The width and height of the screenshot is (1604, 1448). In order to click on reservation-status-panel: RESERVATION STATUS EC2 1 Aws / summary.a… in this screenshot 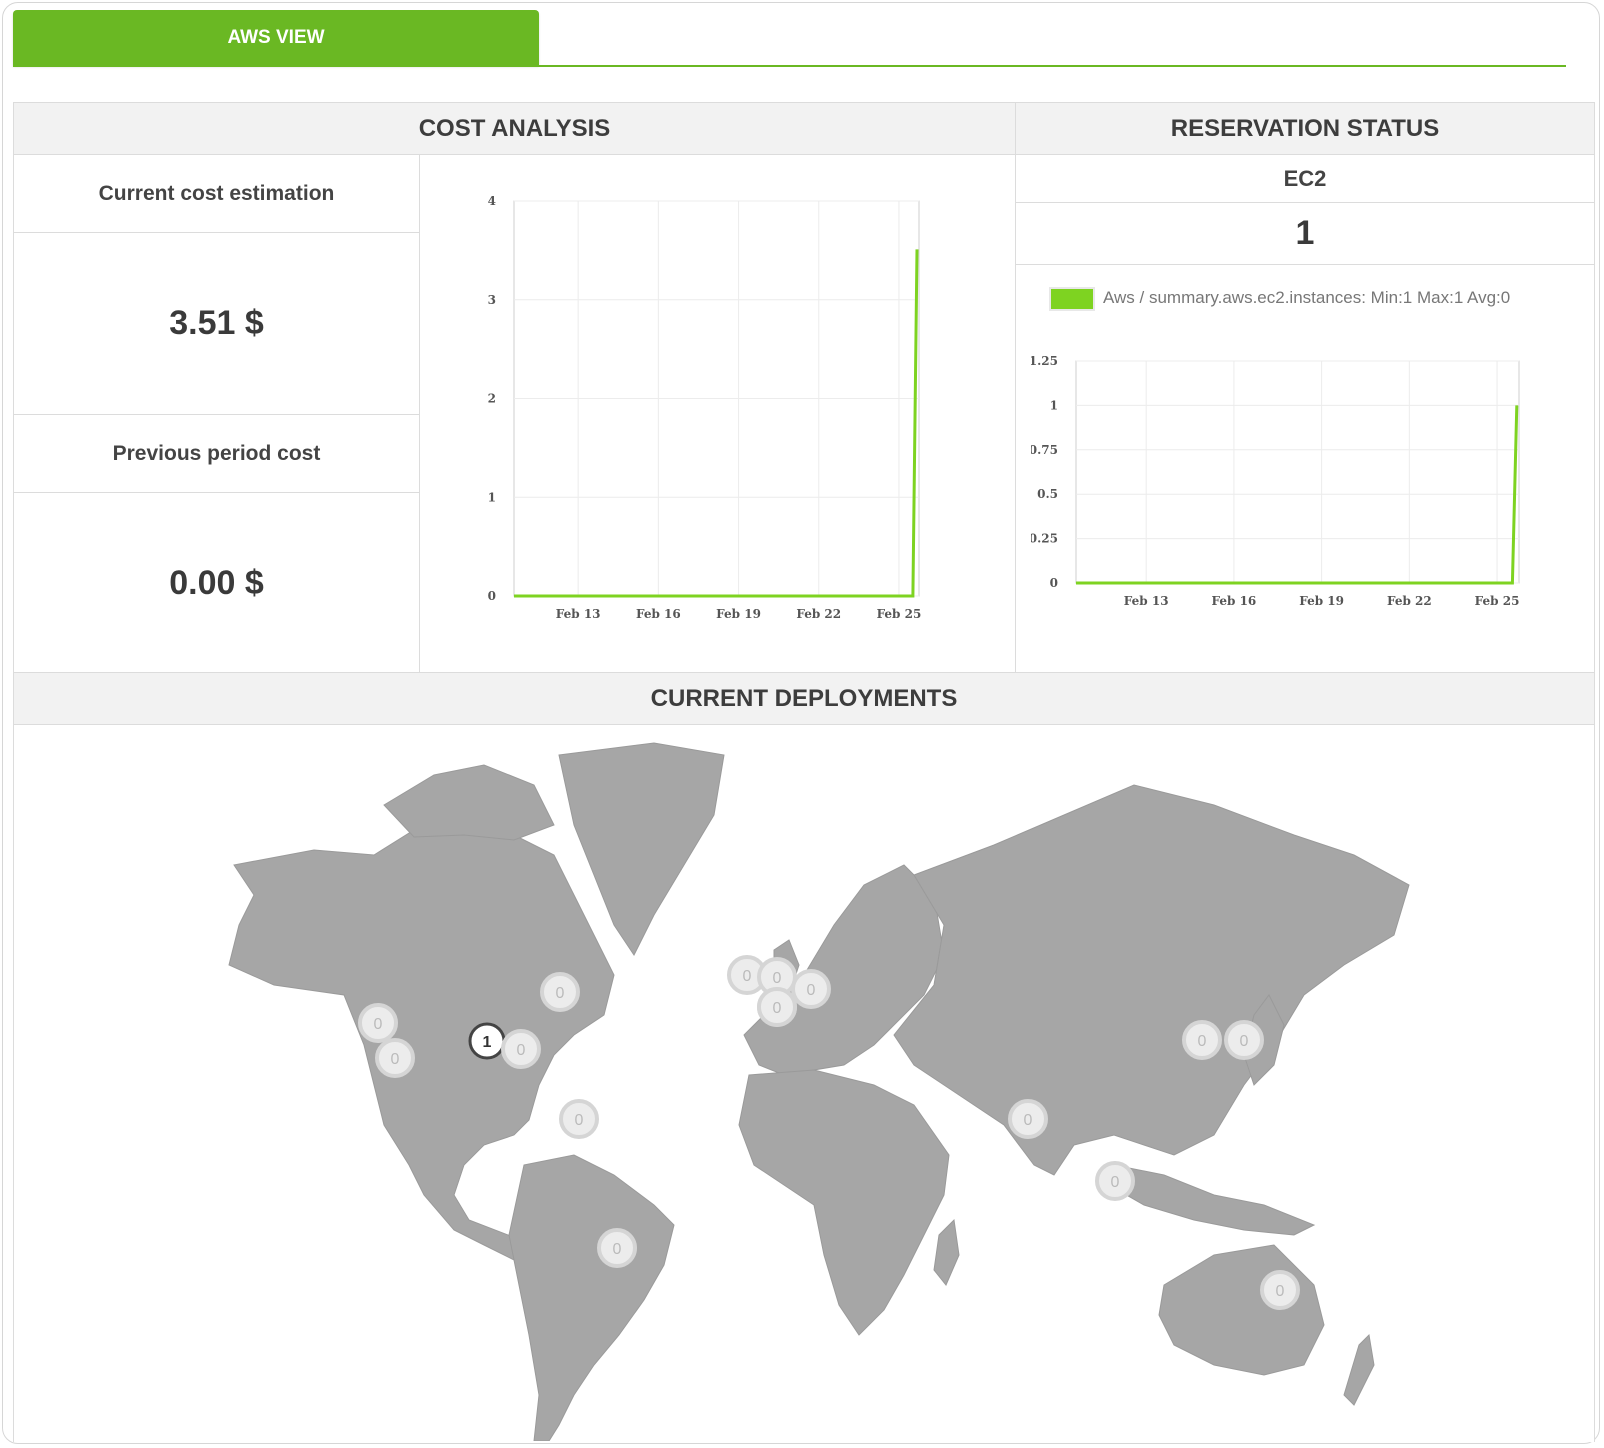, I will do `click(1305, 388)`.